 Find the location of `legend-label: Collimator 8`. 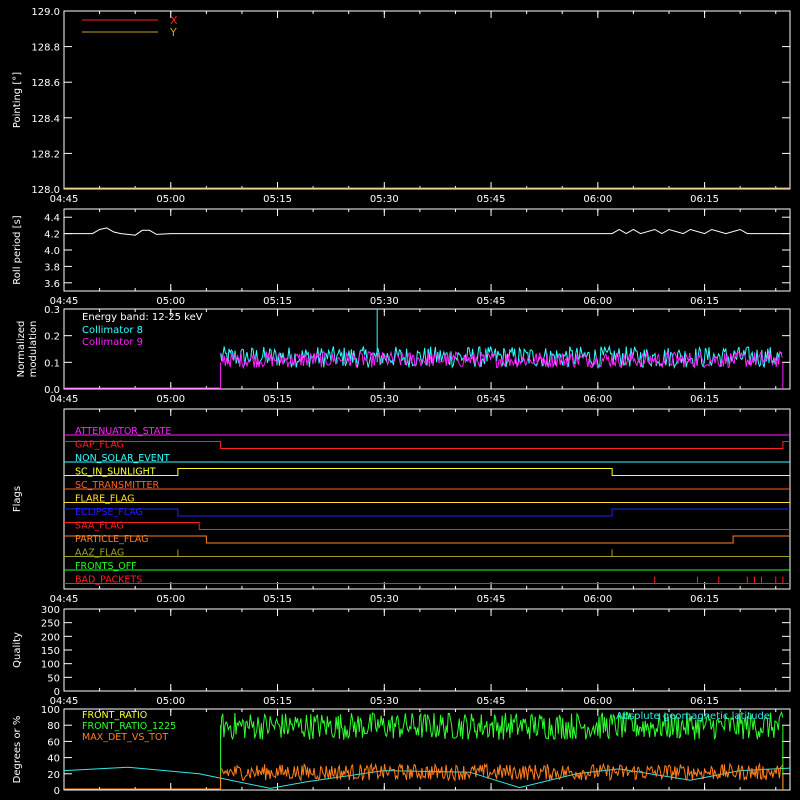

legend-label: Collimator 8 is located at coordinates (112, 330).